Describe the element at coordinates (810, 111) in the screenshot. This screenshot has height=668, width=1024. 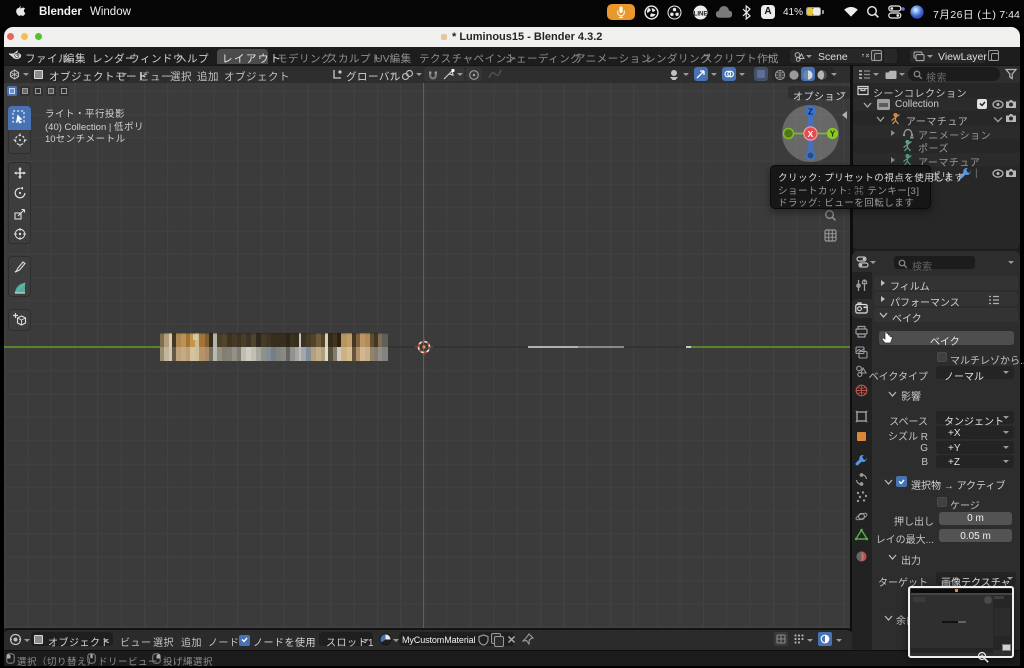
I see `svg-text: Z` at that location.